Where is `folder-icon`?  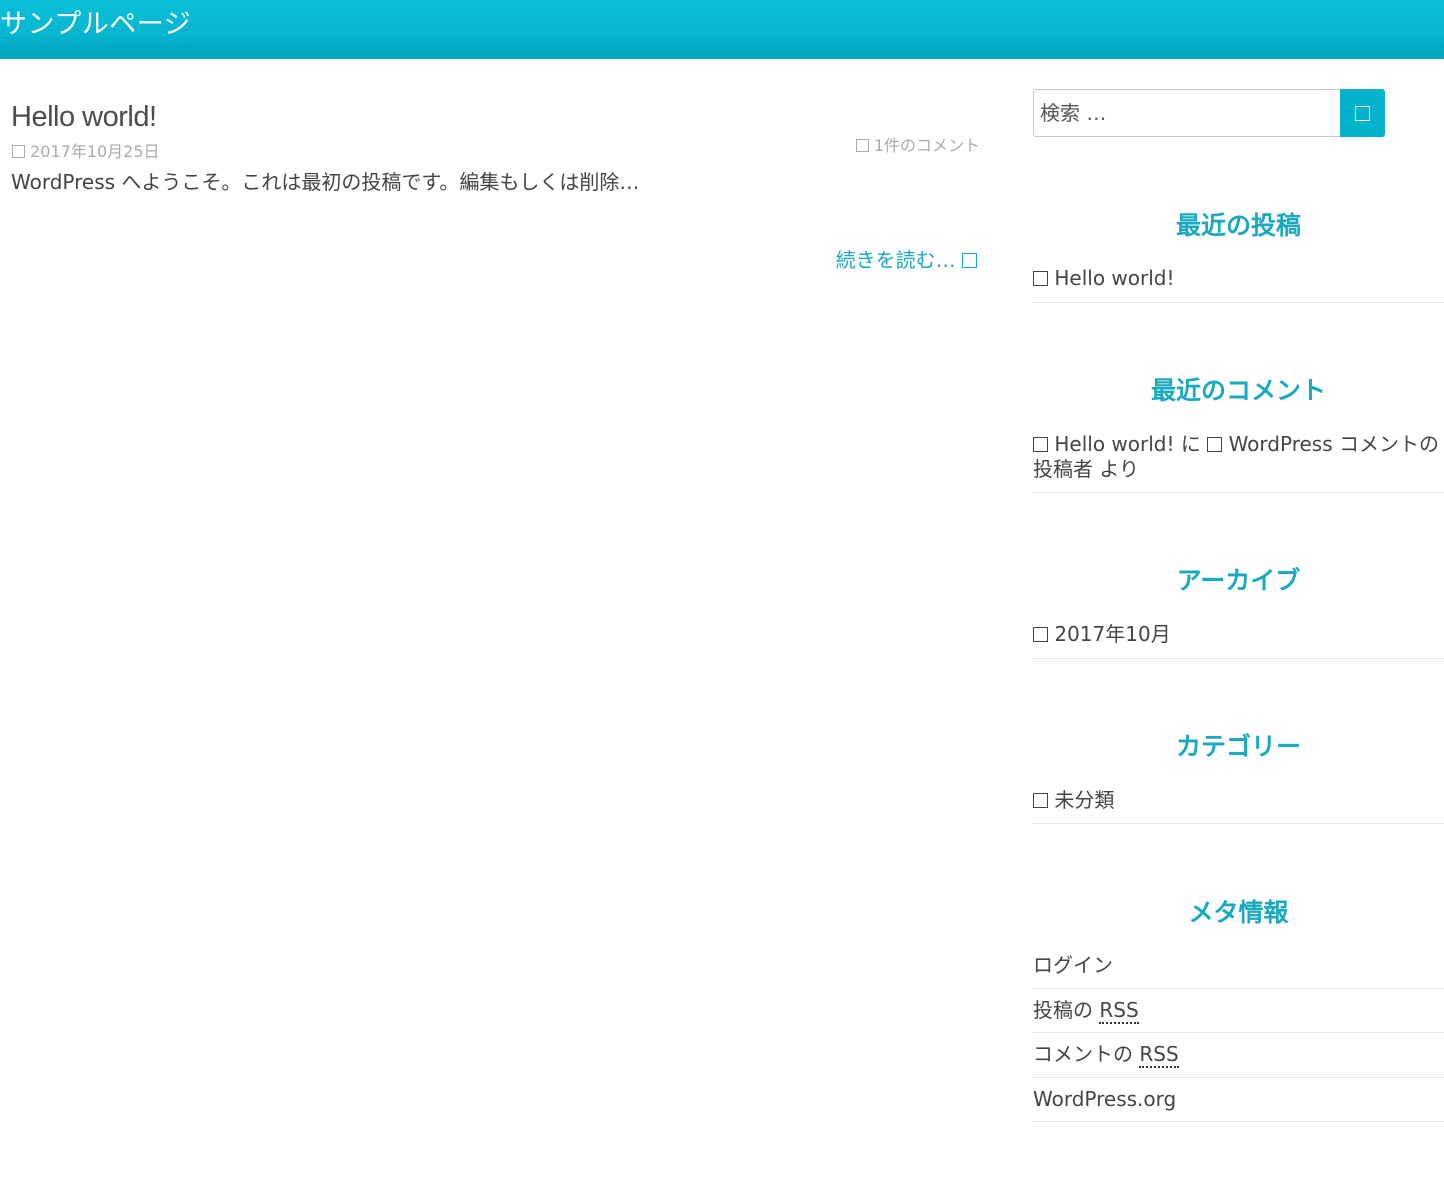 folder-icon is located at coordinates (1040, 634).